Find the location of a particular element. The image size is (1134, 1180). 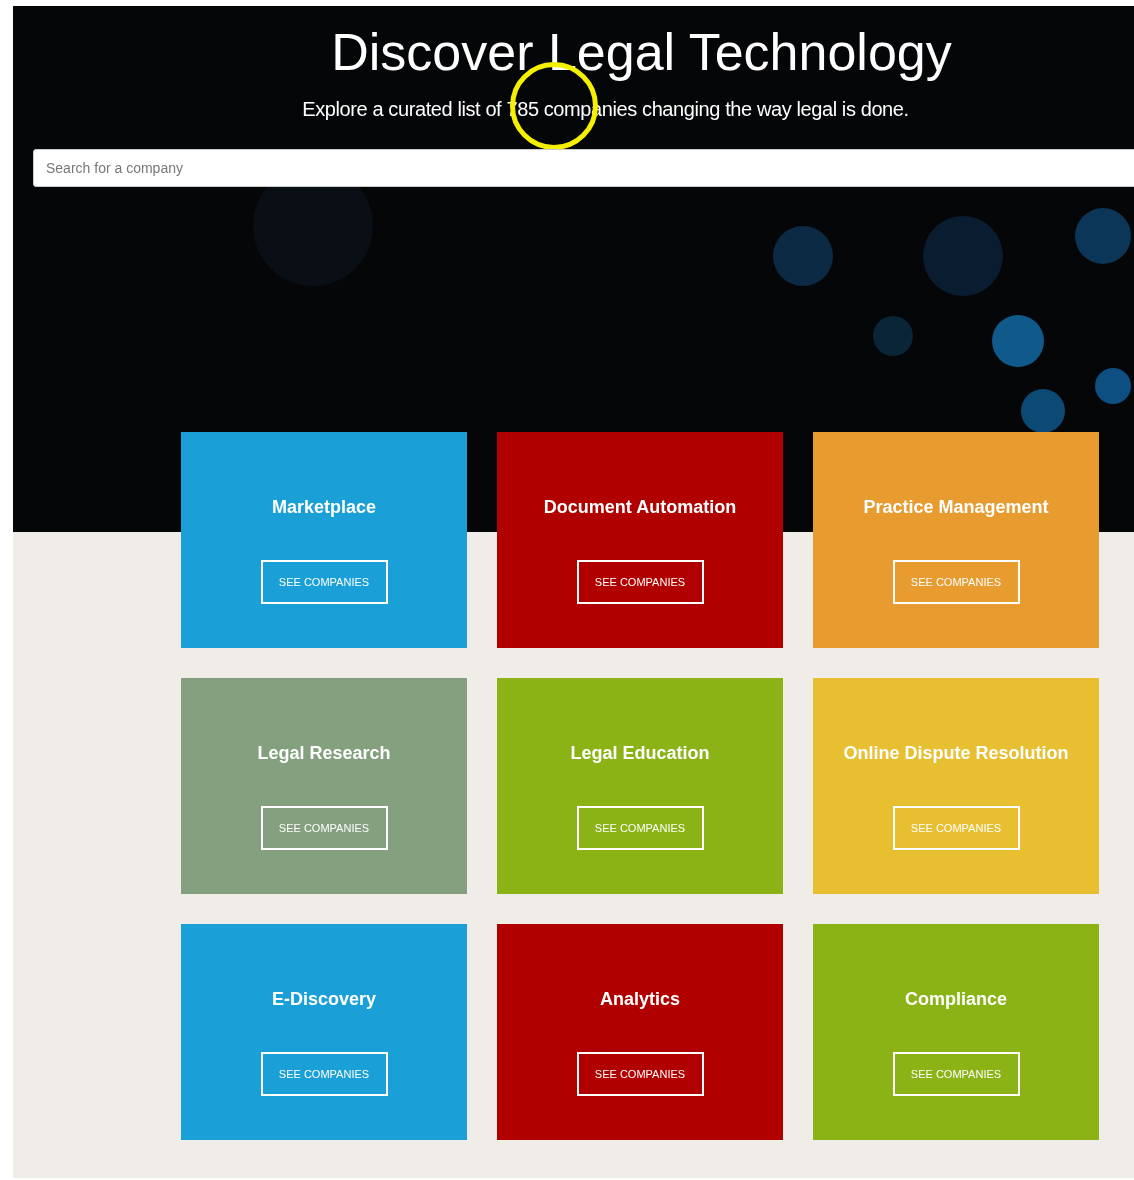

category-title: Analytics is located at coordinates (639, 999).